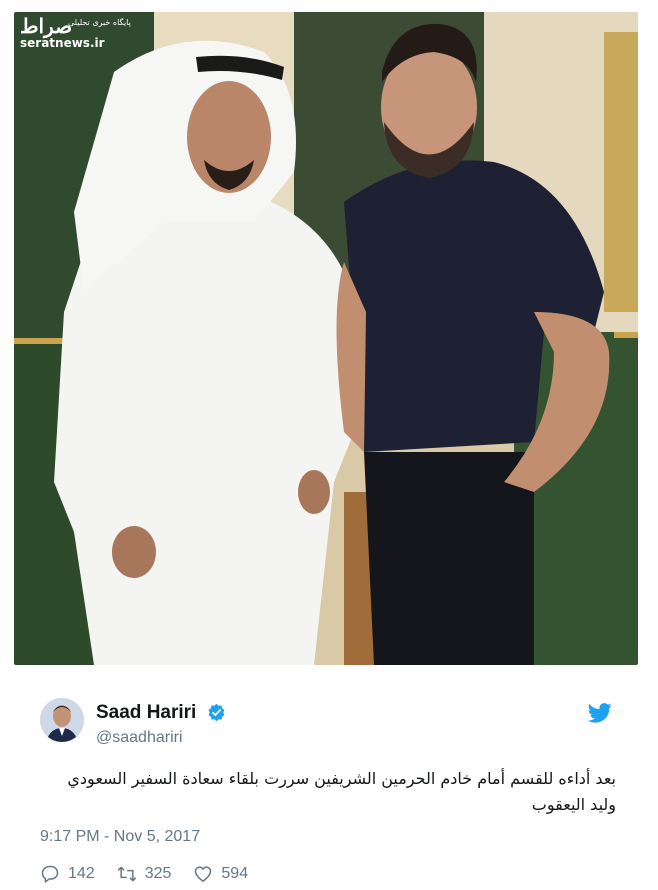 The width and height of the screenshot is (658, 890). I want to click on tweet-actions: 142 325 594, so click(155, 874).